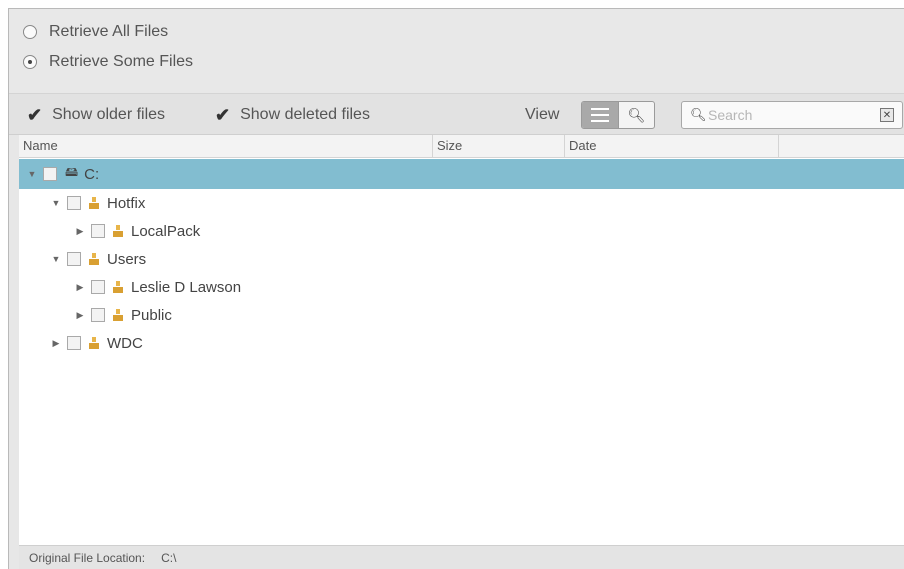 The height and width of the screenshot is (569, 904). I want to click on column-headers: Name Size Date, so click(461, 146).